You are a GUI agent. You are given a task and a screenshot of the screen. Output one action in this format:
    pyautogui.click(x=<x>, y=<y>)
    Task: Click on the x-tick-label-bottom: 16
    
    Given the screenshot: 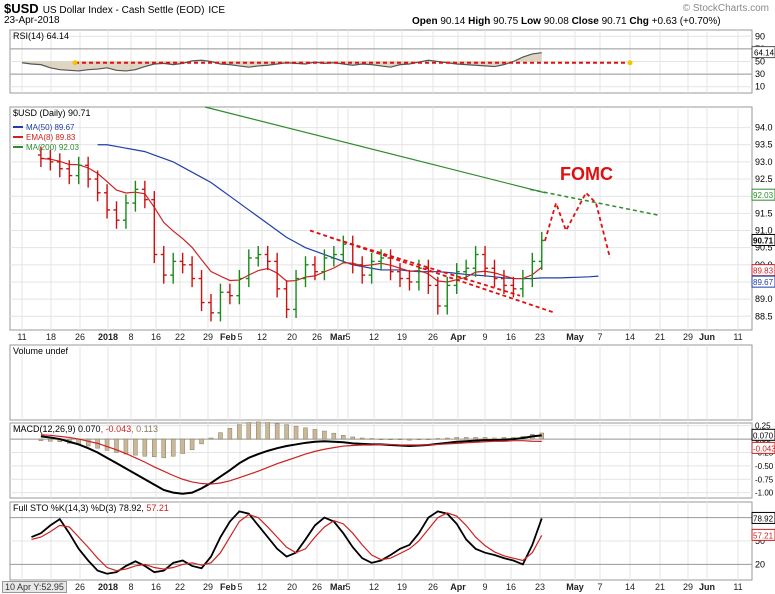 What is the action you would take?
    pyautogui.click(x=511, y=587)
    